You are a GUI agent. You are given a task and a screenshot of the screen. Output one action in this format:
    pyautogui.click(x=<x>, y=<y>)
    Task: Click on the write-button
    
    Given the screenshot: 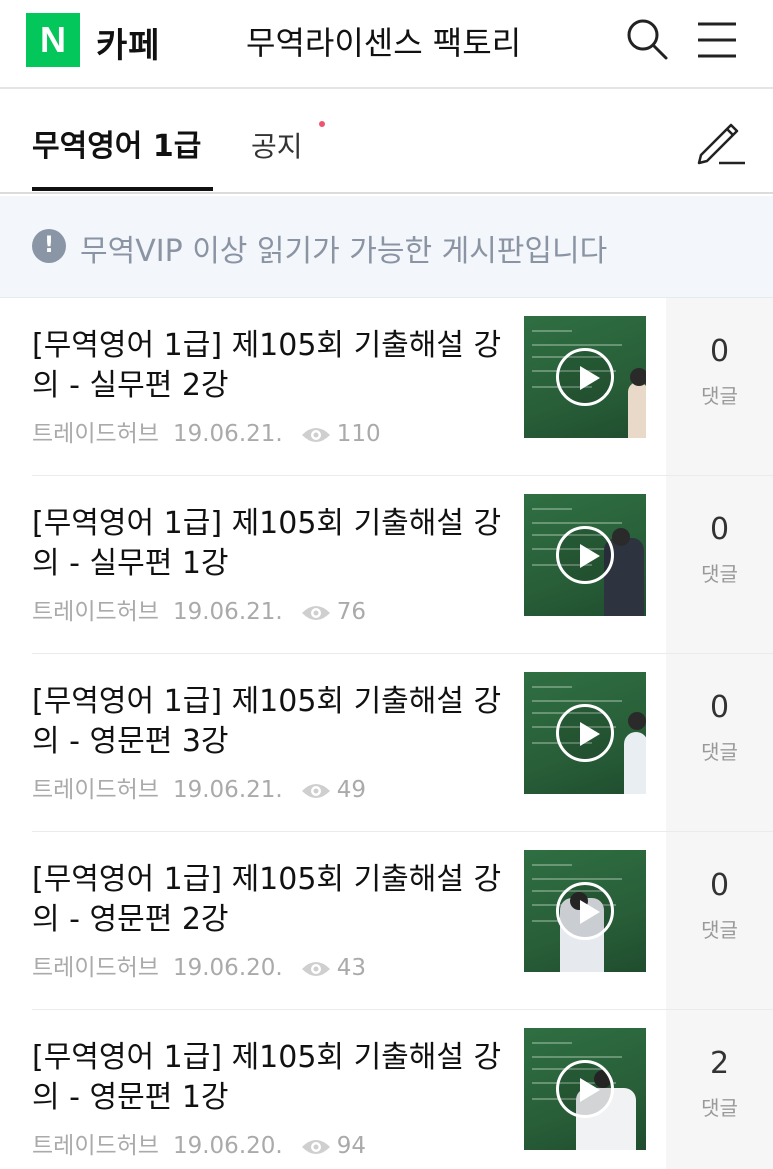 What is the action you would take?
    pyautogui.click(x=720, y=142)
    